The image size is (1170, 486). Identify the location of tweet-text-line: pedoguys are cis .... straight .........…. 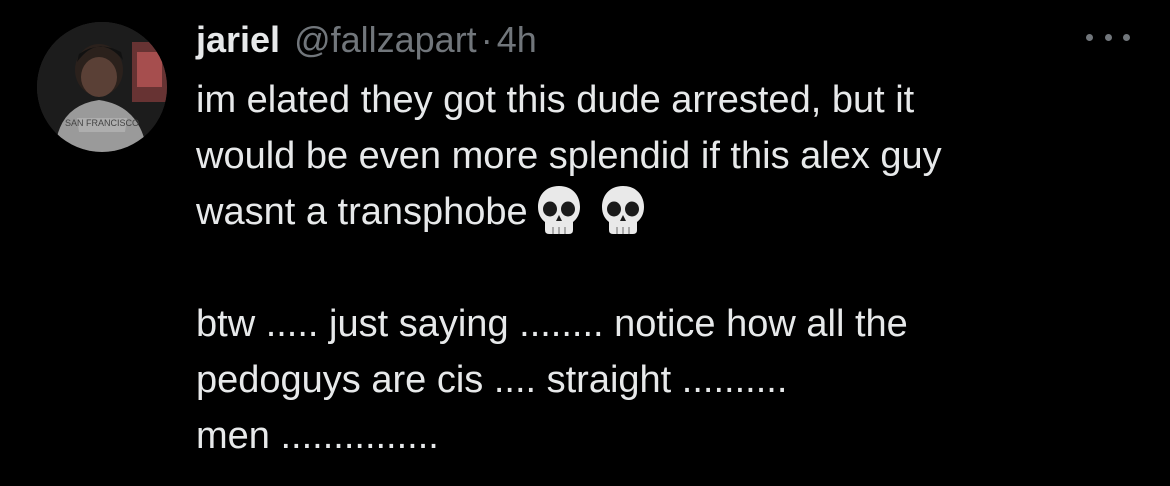
(492, 380).